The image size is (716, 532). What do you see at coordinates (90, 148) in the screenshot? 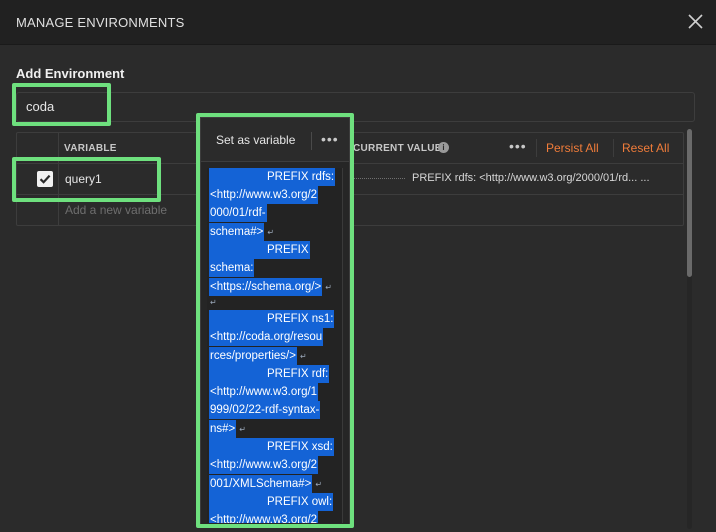
I see `variable-column-header: VARIABLE` at bounding box center [90, 148].